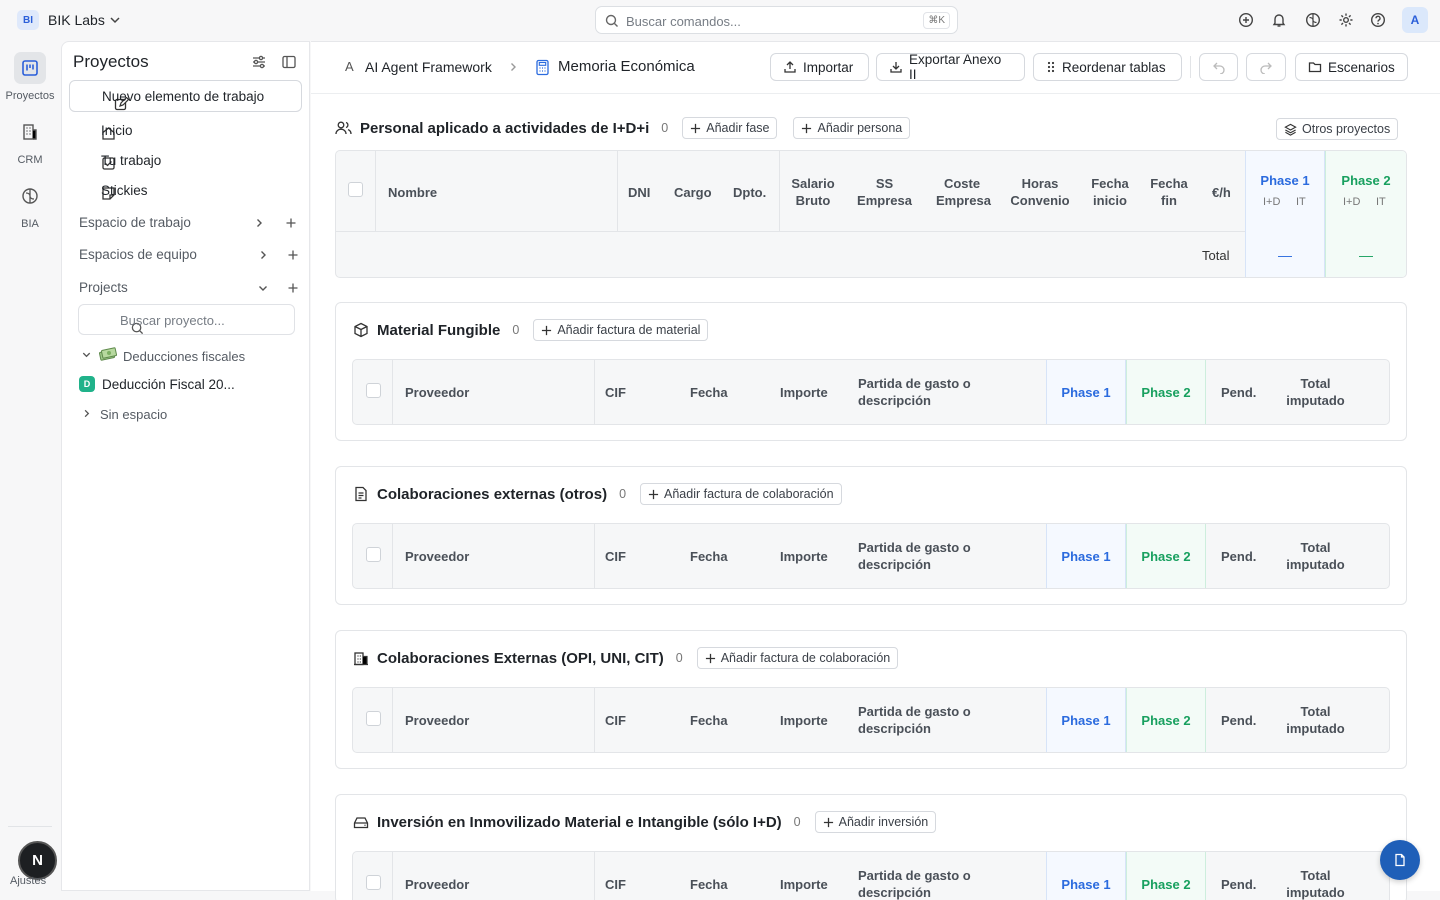 The width and height of the screenshot is (1440, 900). What do you see at coordinates (188, 131) in the screenshot?
I see `sidebar-item-inicio: Inicio` at bounding box center [188, 131].